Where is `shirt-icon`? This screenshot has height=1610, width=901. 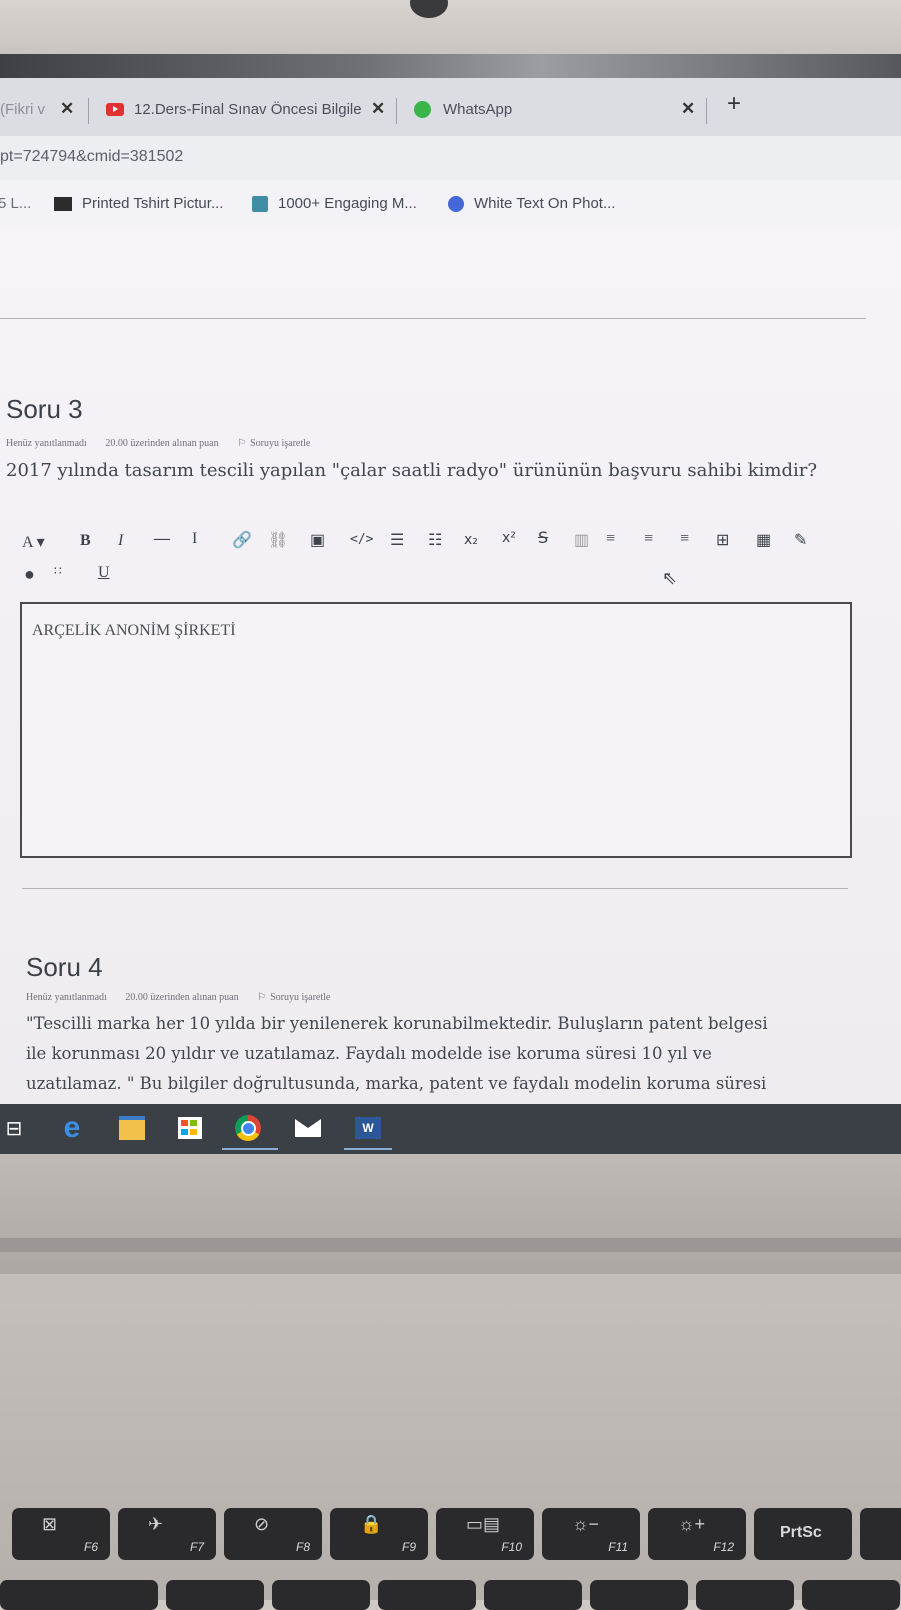
shirt-icon is located at coordinates (63, 203).